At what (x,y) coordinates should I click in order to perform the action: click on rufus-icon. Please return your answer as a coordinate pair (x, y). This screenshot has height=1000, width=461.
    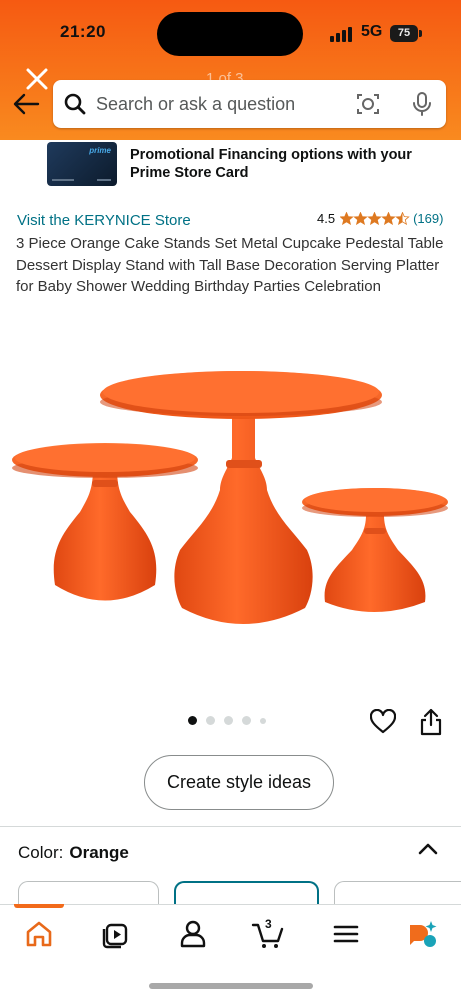
    Looking at the image, I should click on (423, 934).